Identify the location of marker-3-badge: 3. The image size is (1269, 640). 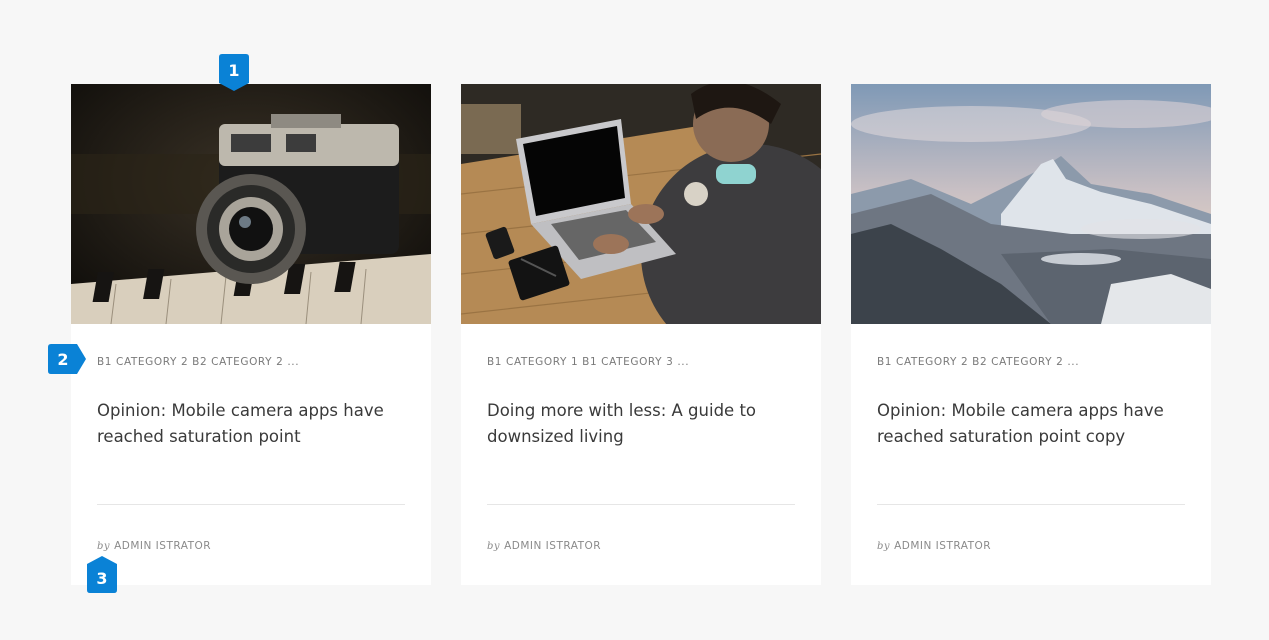
(102, 574).